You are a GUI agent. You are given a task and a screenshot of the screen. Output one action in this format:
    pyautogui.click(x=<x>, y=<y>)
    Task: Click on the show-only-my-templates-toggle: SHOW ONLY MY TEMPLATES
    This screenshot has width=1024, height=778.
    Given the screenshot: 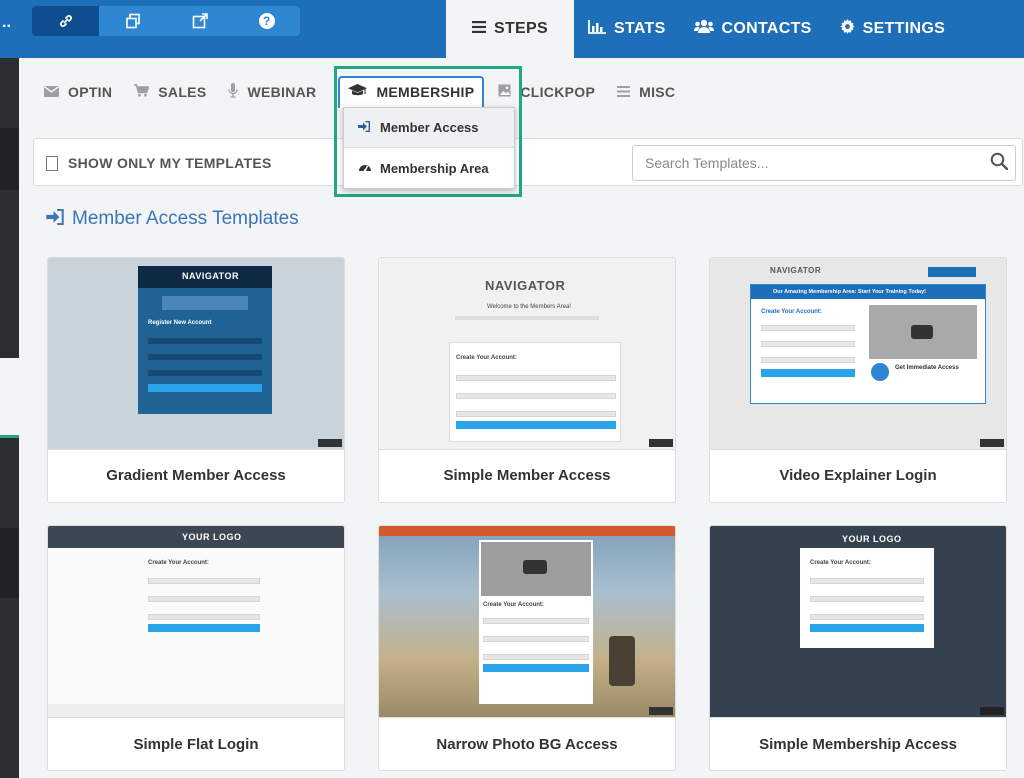 What is the action you would take?
    pyautogui.click(x=159, y=163)
    